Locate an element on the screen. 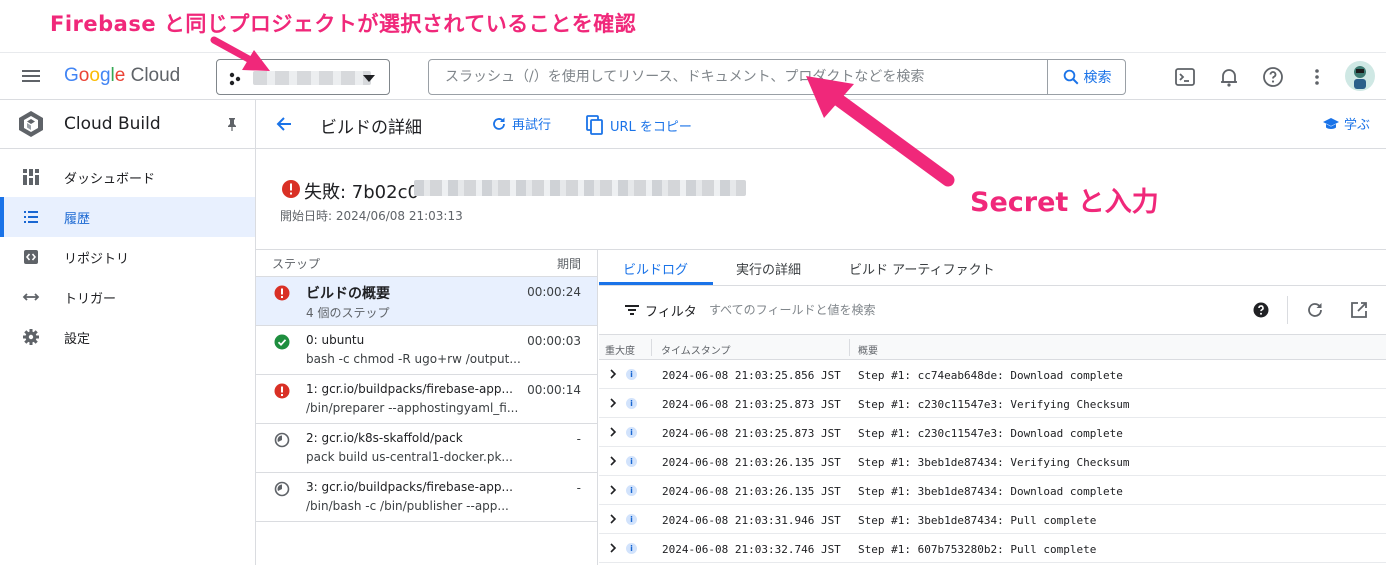 Image resolution: width=1386 pixels, height=565 pixels. check-circle-icon is located at coordinates (282, 342).